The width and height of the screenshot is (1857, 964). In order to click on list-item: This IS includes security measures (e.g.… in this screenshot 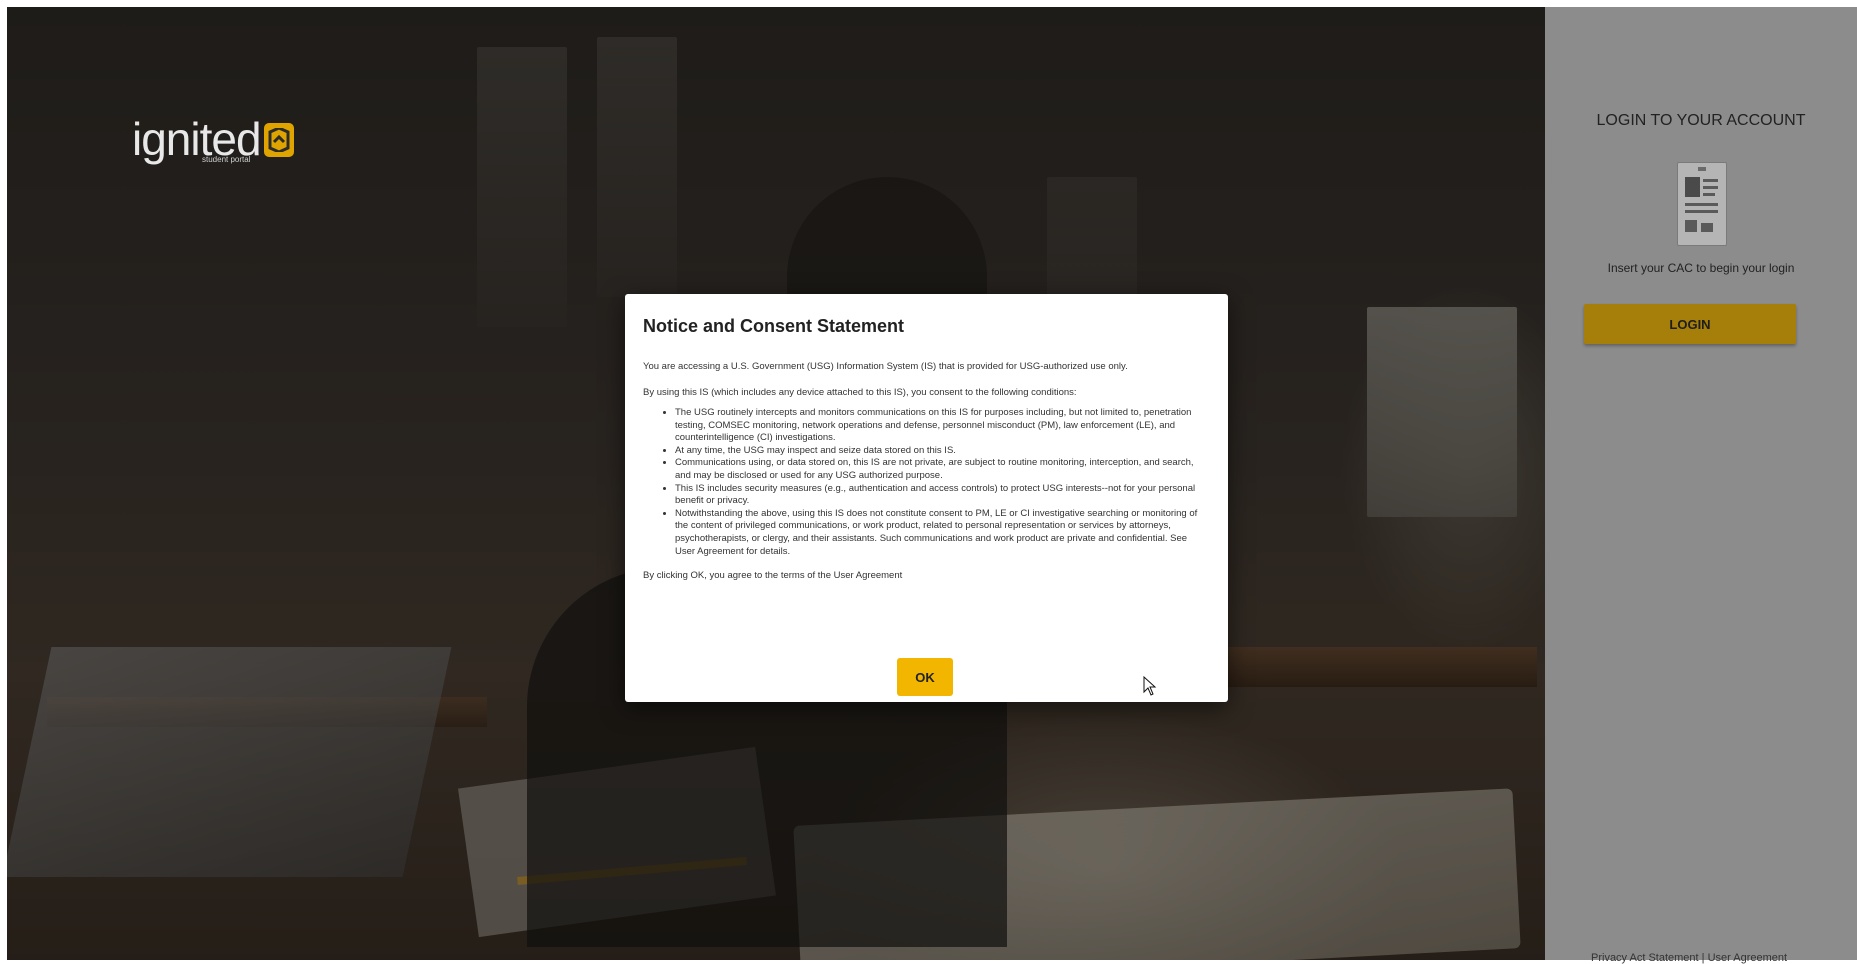, I will do `click(942, 495)`.